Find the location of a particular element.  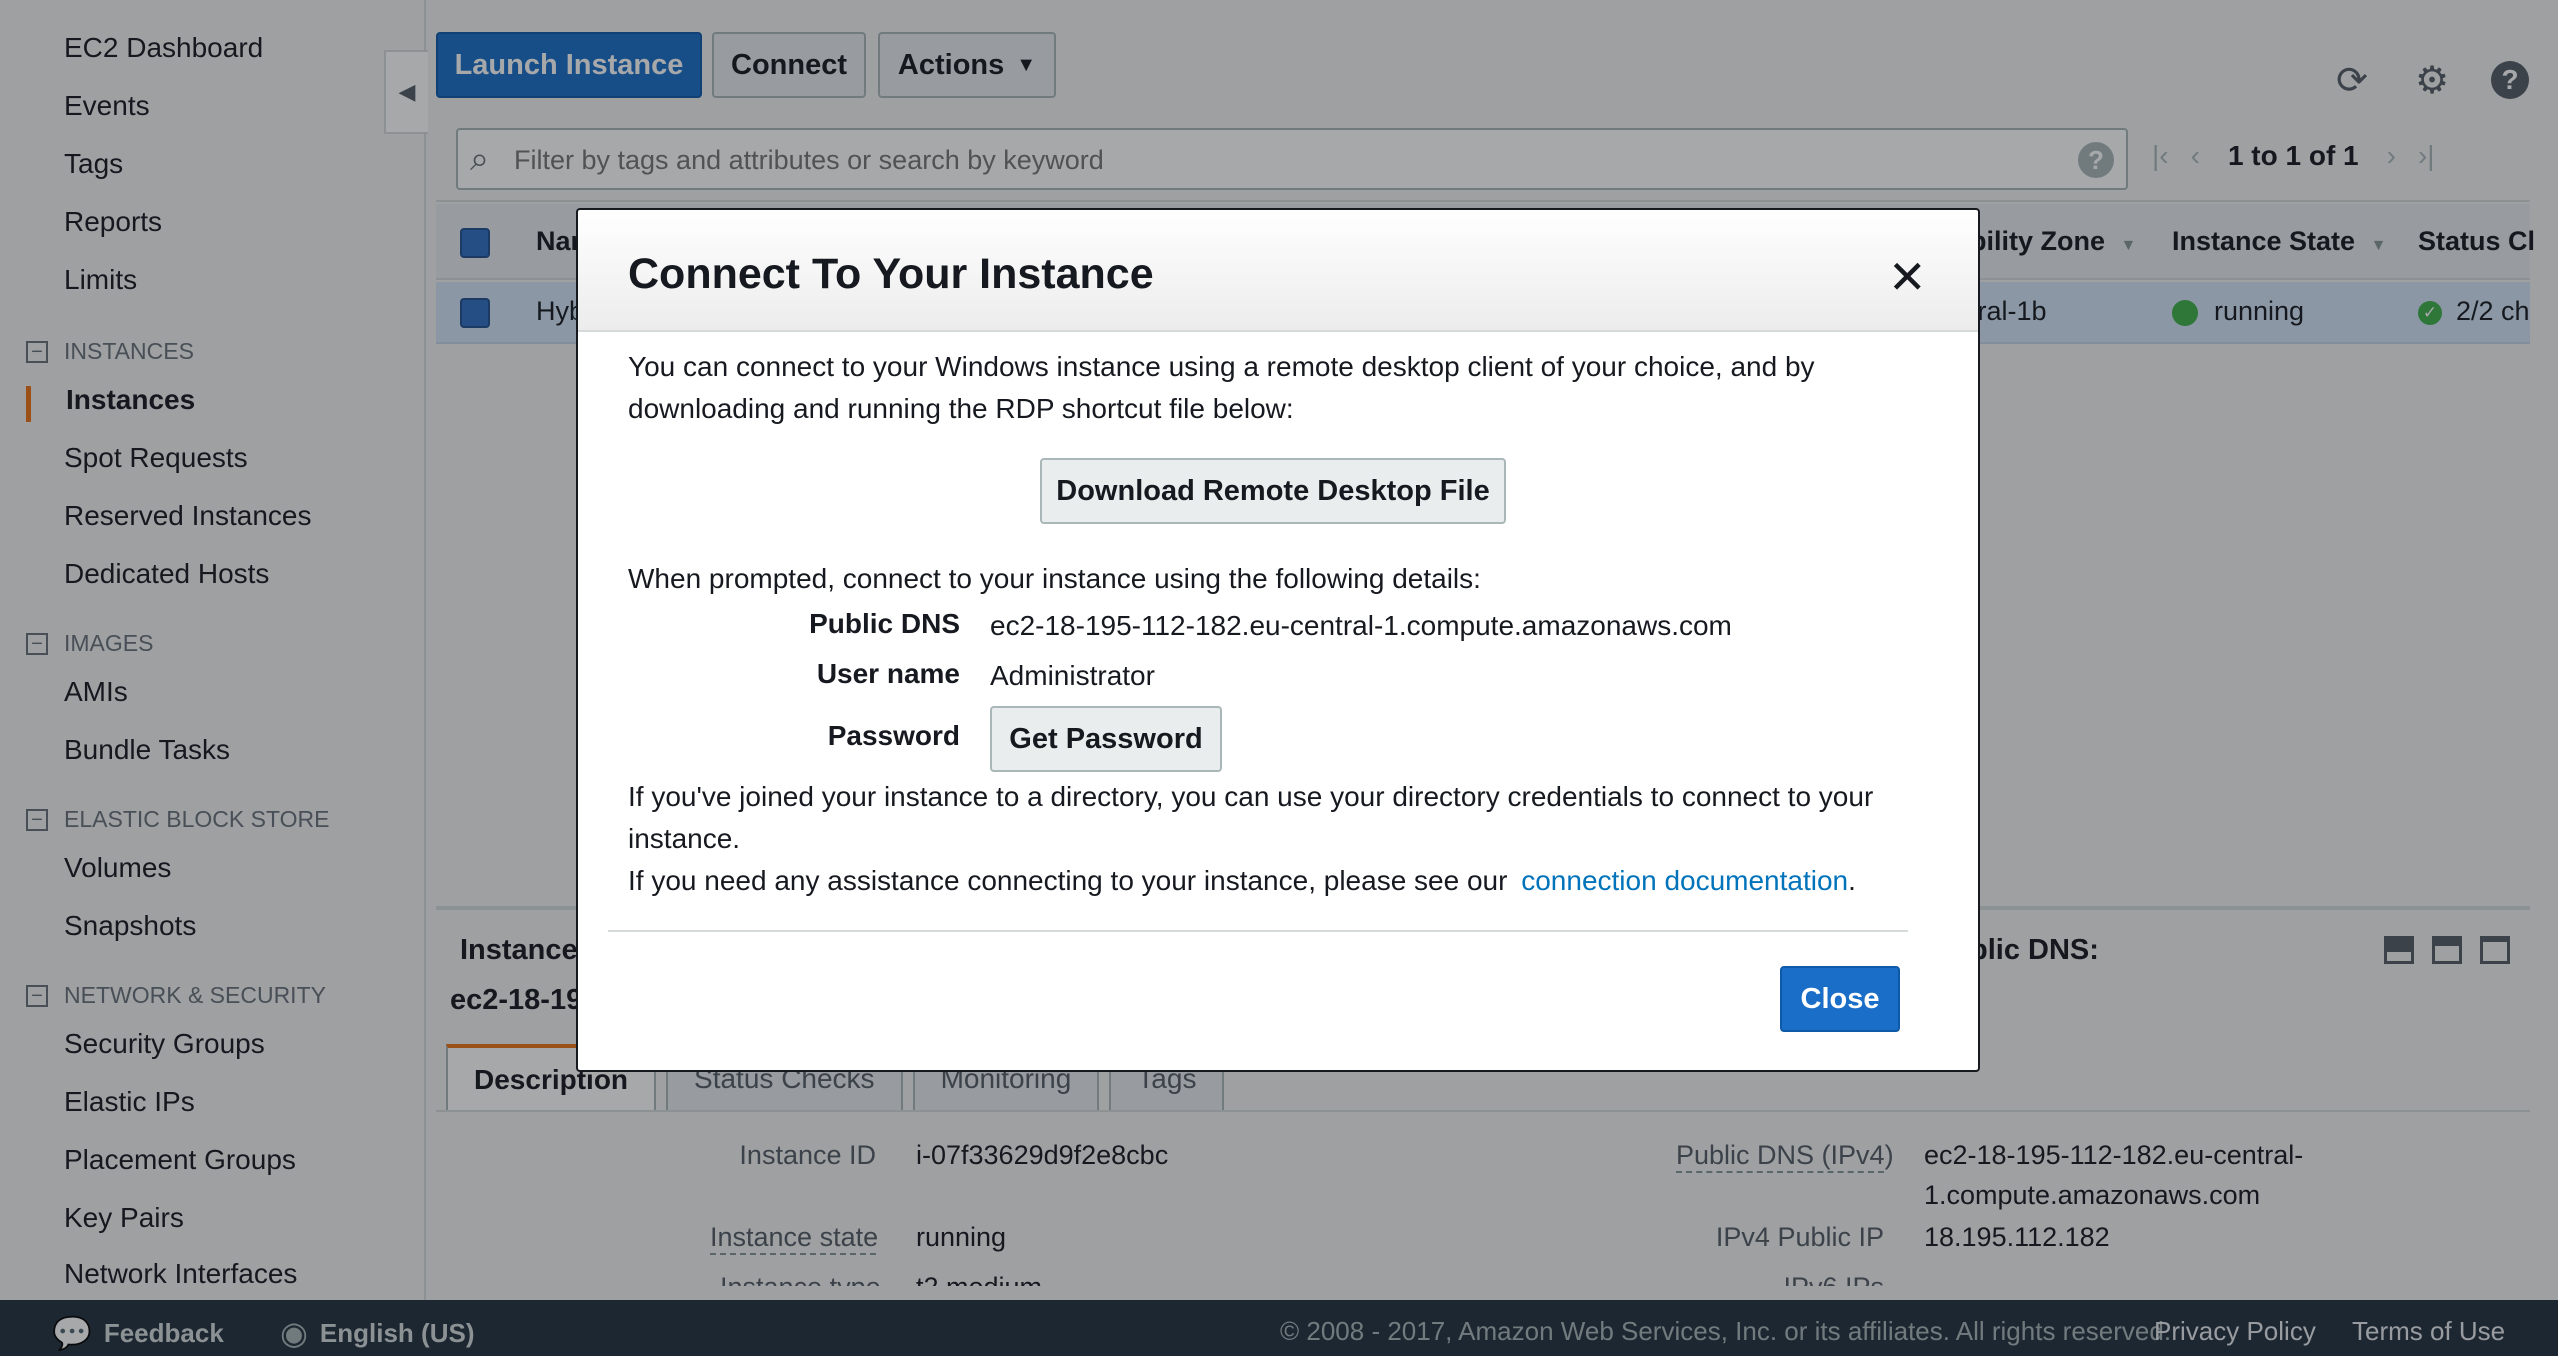

username-label: User name is located at coordinates (888, 673).